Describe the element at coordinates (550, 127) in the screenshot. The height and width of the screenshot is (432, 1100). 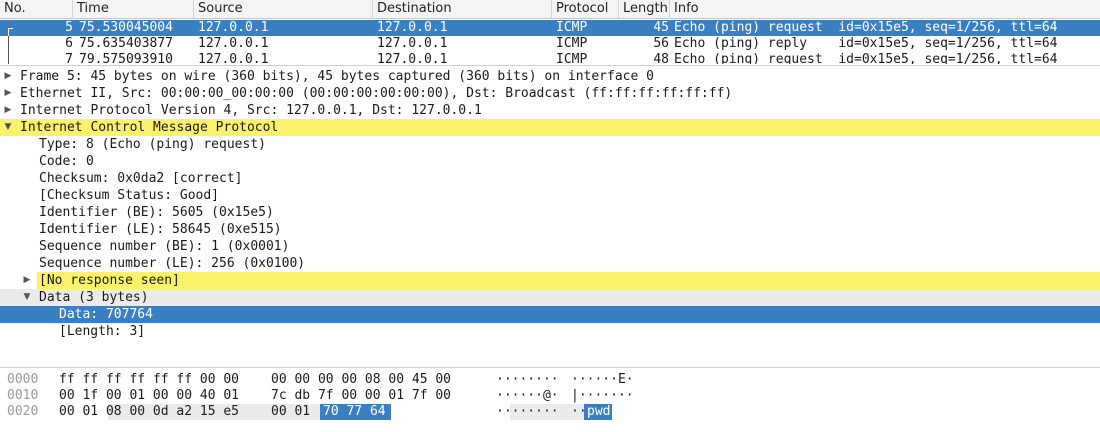
I see `tree-item-icmp: ▼ Internet Control Message Protocol` at that location.